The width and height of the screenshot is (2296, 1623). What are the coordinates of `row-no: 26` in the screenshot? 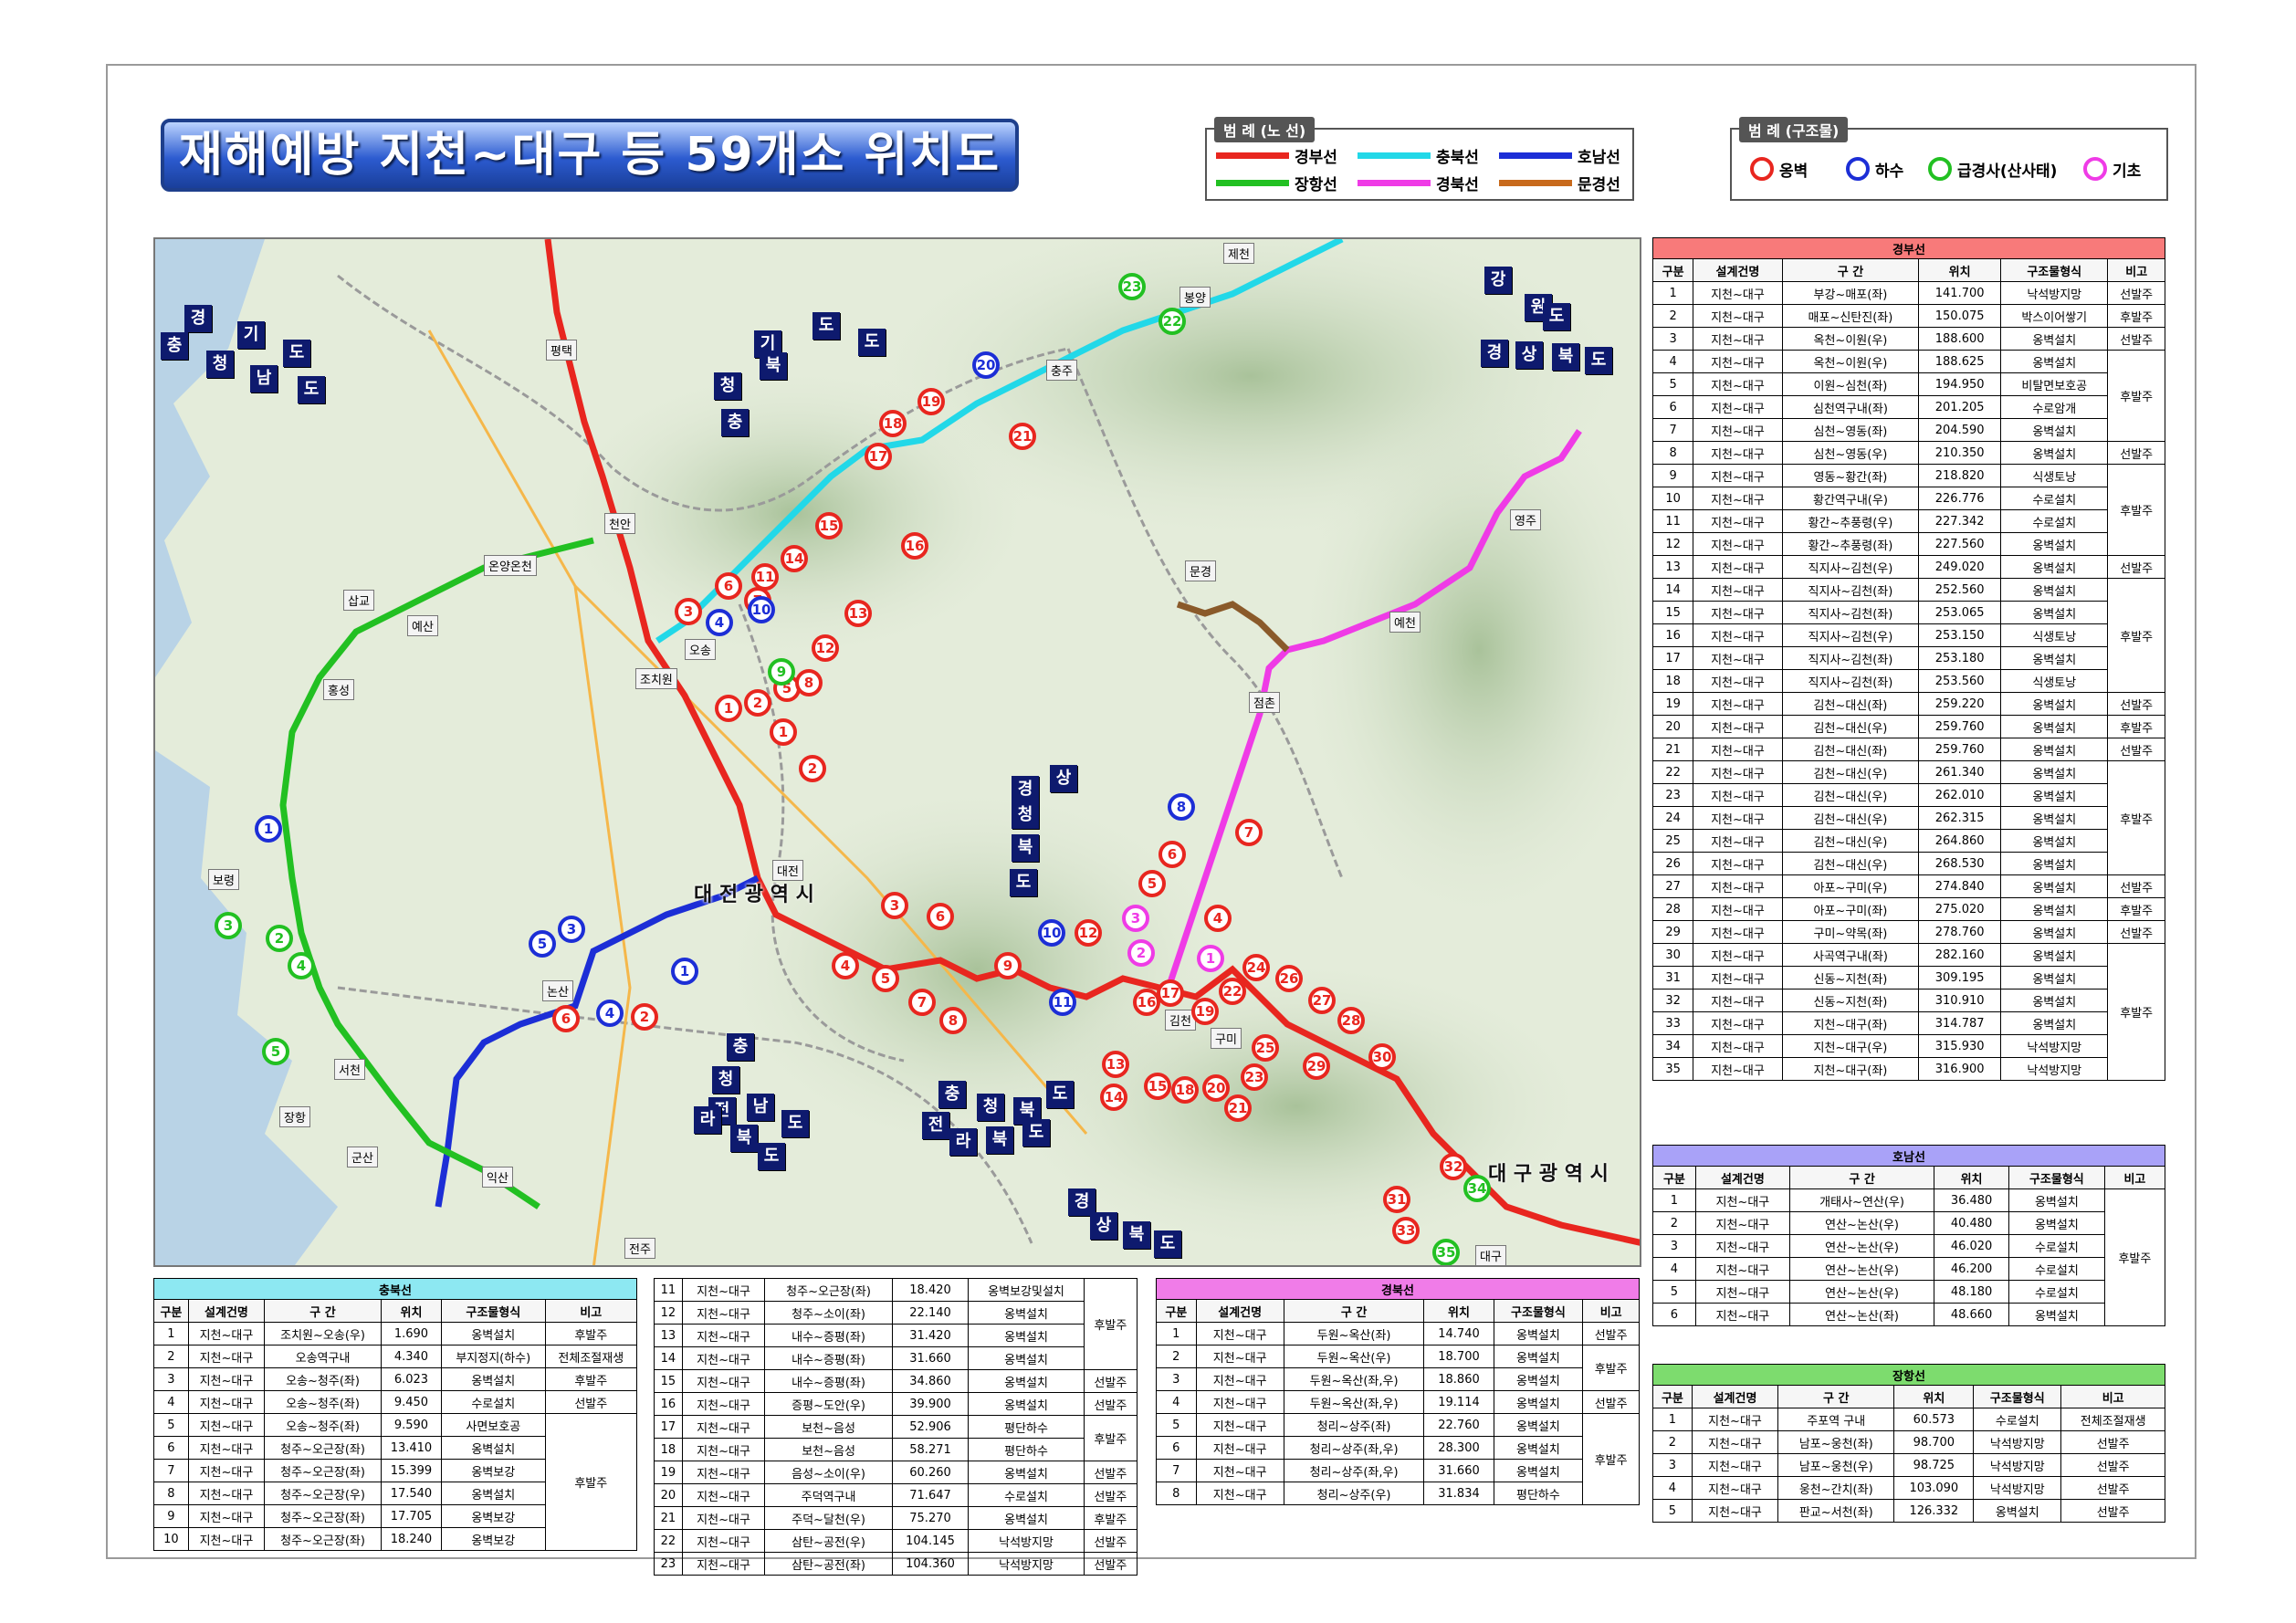 It's located at (1672, 863).